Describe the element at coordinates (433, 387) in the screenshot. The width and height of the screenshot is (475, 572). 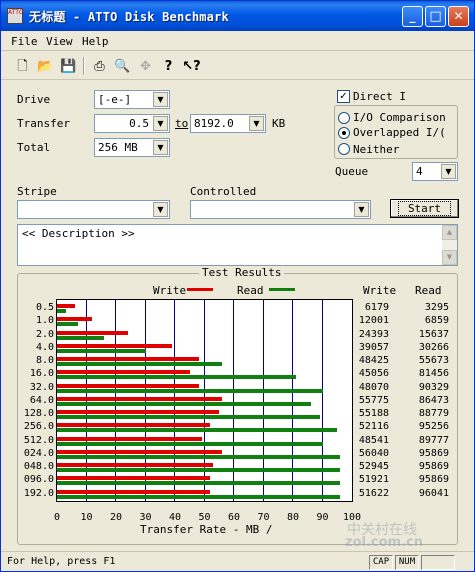
I see `read-value: 90329` at that location.